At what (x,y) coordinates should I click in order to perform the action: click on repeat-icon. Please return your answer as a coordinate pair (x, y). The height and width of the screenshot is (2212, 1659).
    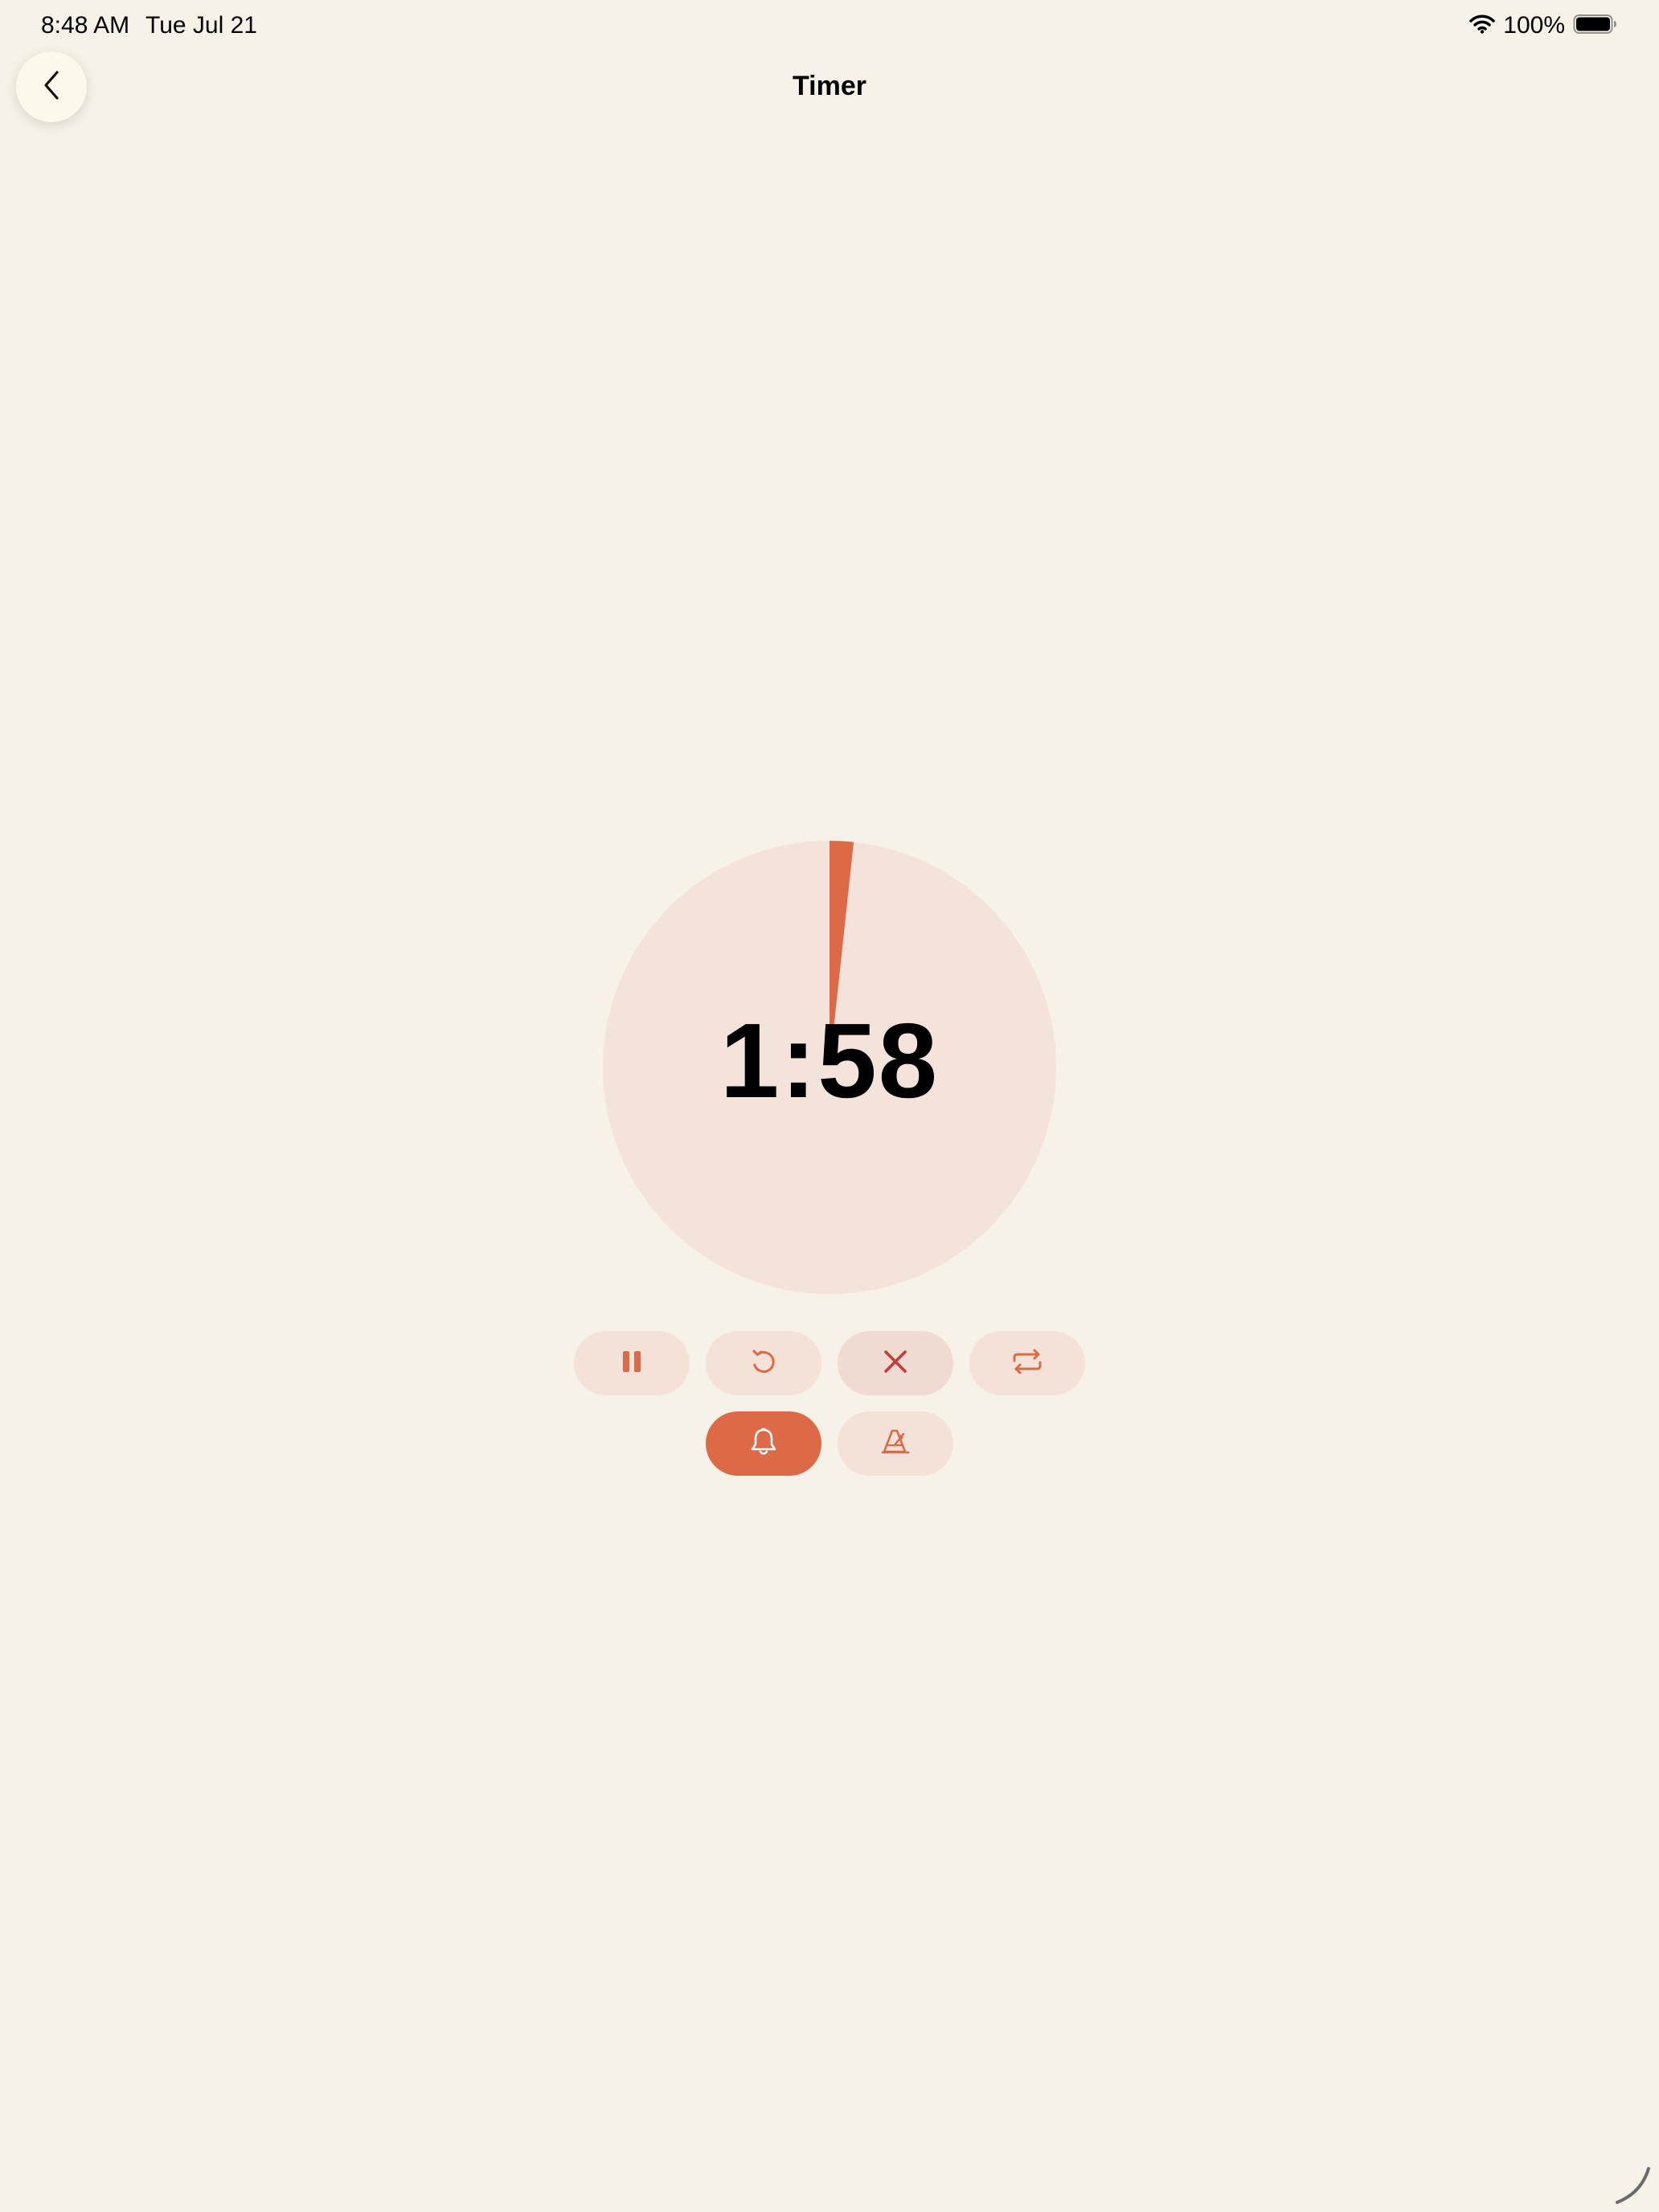
    Looking at the image, I should click on (1027, 1363).